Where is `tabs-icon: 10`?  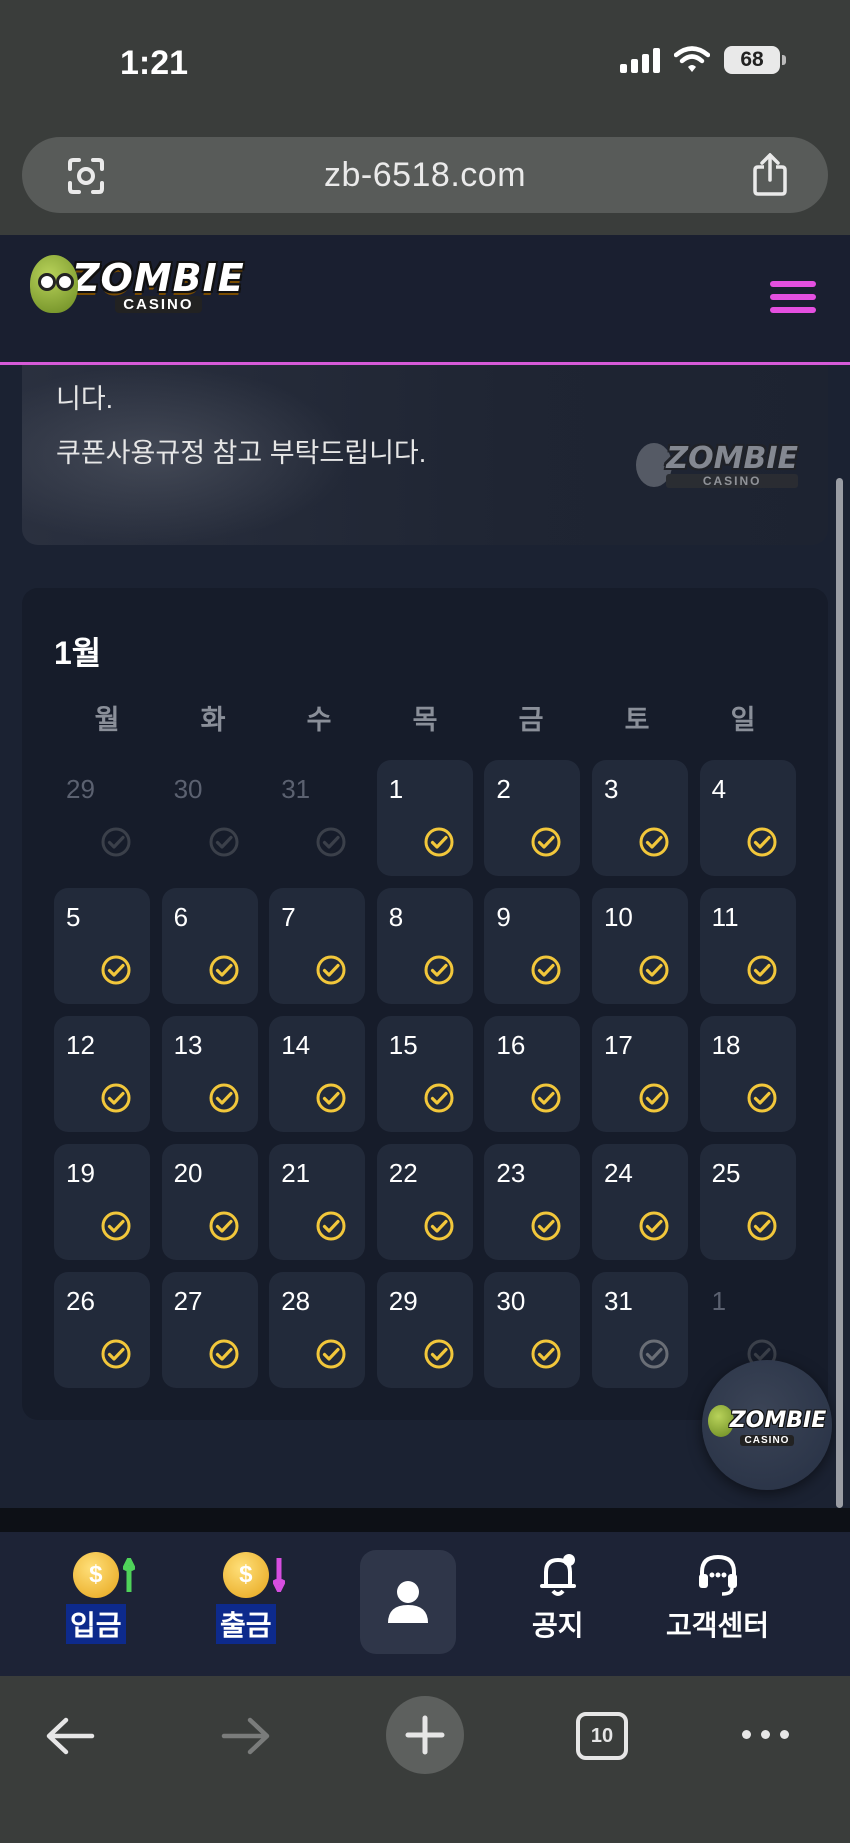
tabs-icon: 10 is located at coordinates (602, 1736).